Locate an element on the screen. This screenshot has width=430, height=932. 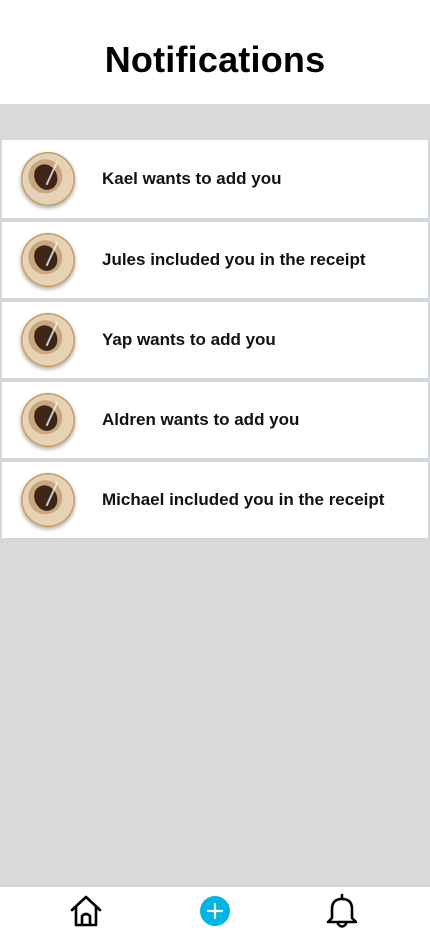
header: Notifications is located at coordinates (215, 52).